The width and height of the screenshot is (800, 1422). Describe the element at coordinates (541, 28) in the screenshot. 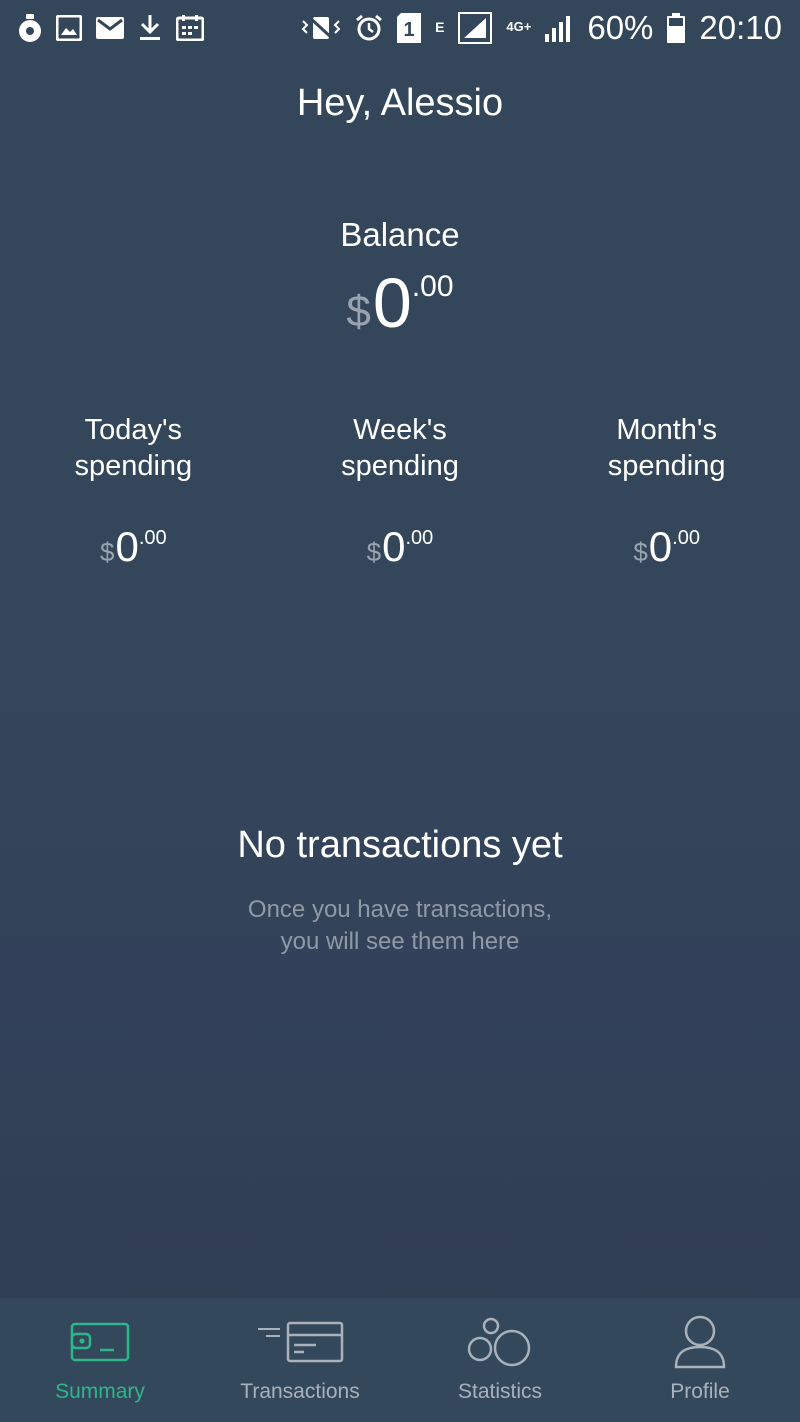

I see `status-bar-system: 1 E 4G+ 60% 20:10` at that location.